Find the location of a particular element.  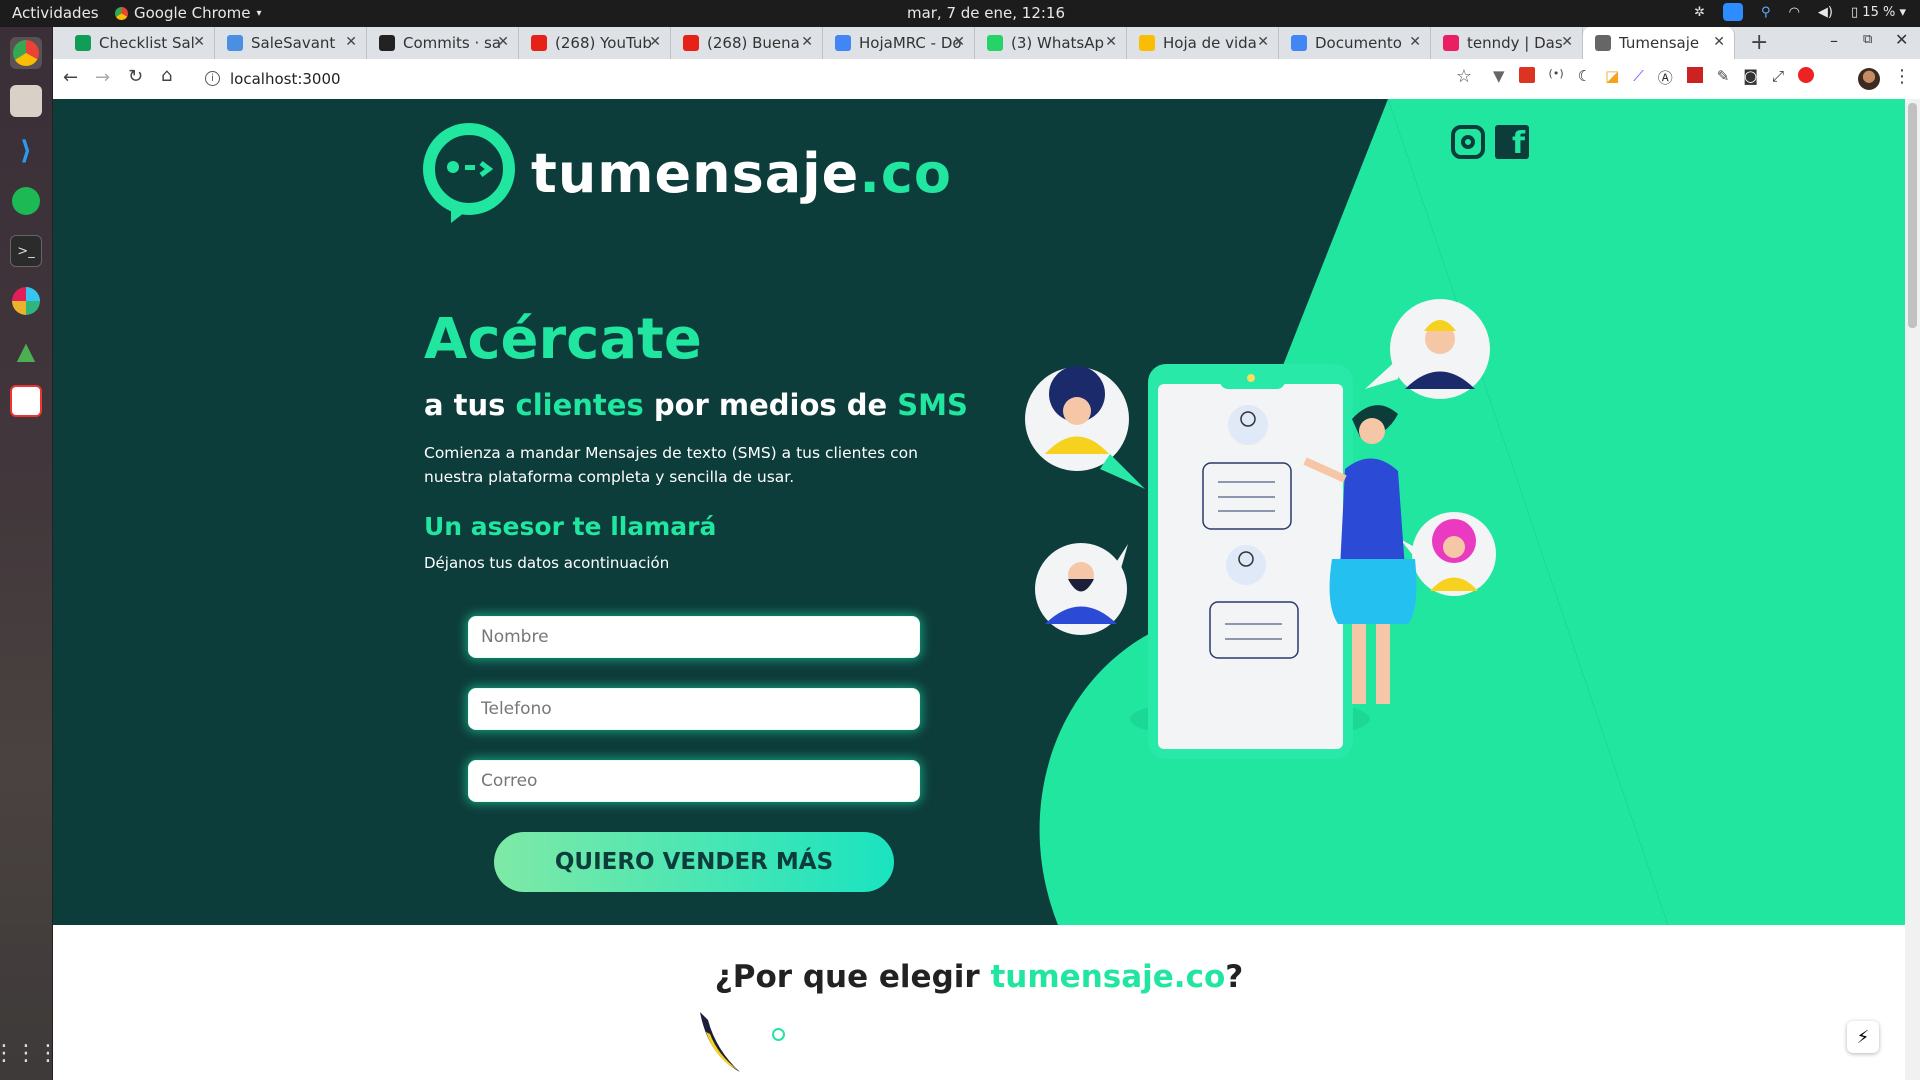

extension-icon: ◙ is located at coordinates (1750, 77).